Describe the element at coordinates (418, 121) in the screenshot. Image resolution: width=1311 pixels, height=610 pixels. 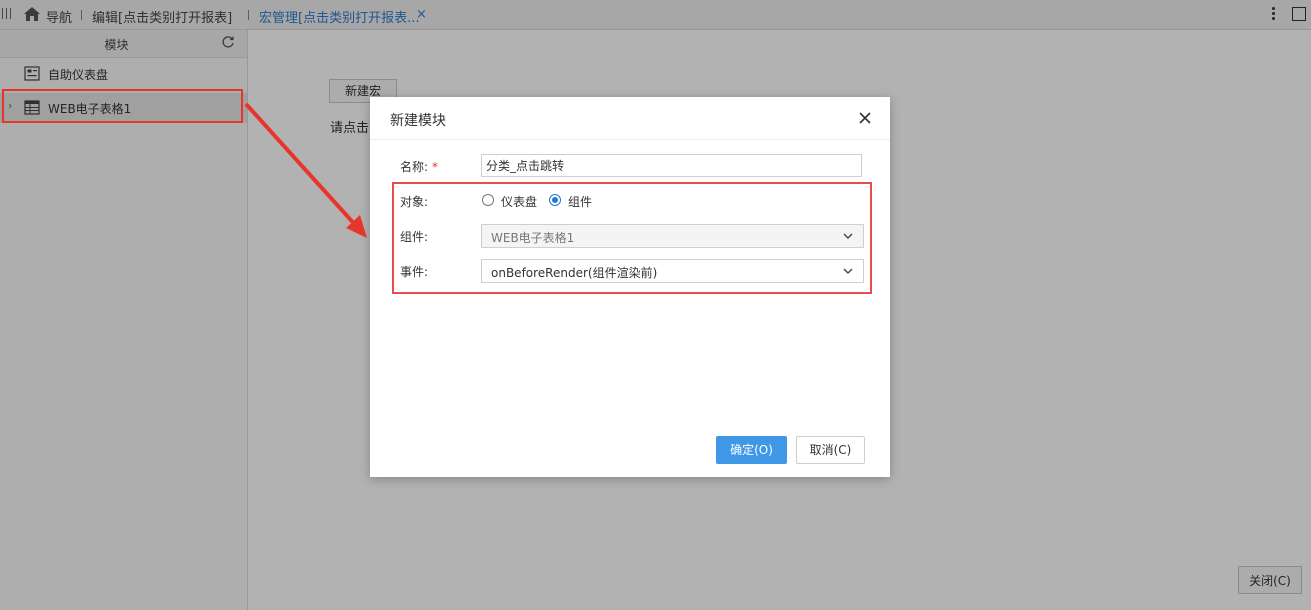
I see `dialog-title: 新建模块` at that location.